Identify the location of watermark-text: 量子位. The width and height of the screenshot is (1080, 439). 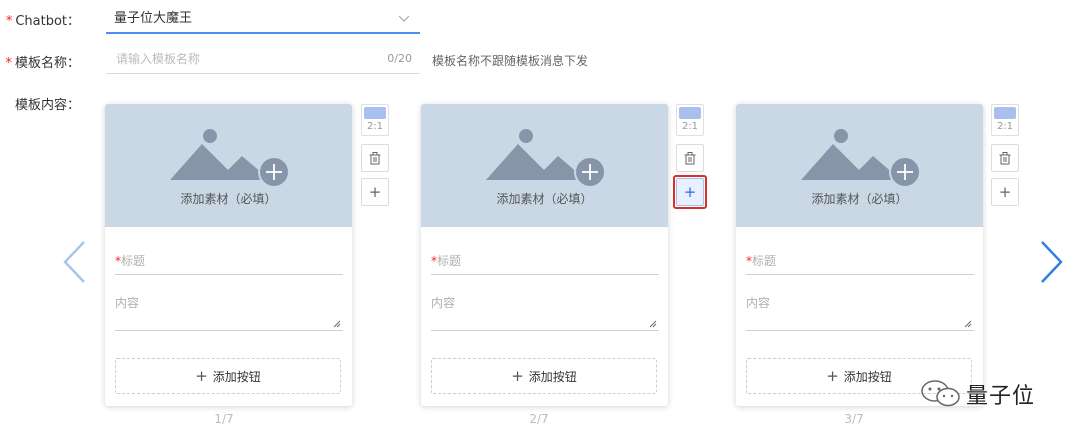
(1001, 396).